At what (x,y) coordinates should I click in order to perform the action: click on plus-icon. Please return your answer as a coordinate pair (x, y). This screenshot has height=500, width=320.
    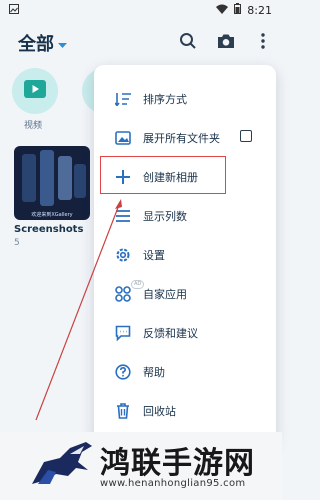
    Looking at the image, I should click on (123, 177).